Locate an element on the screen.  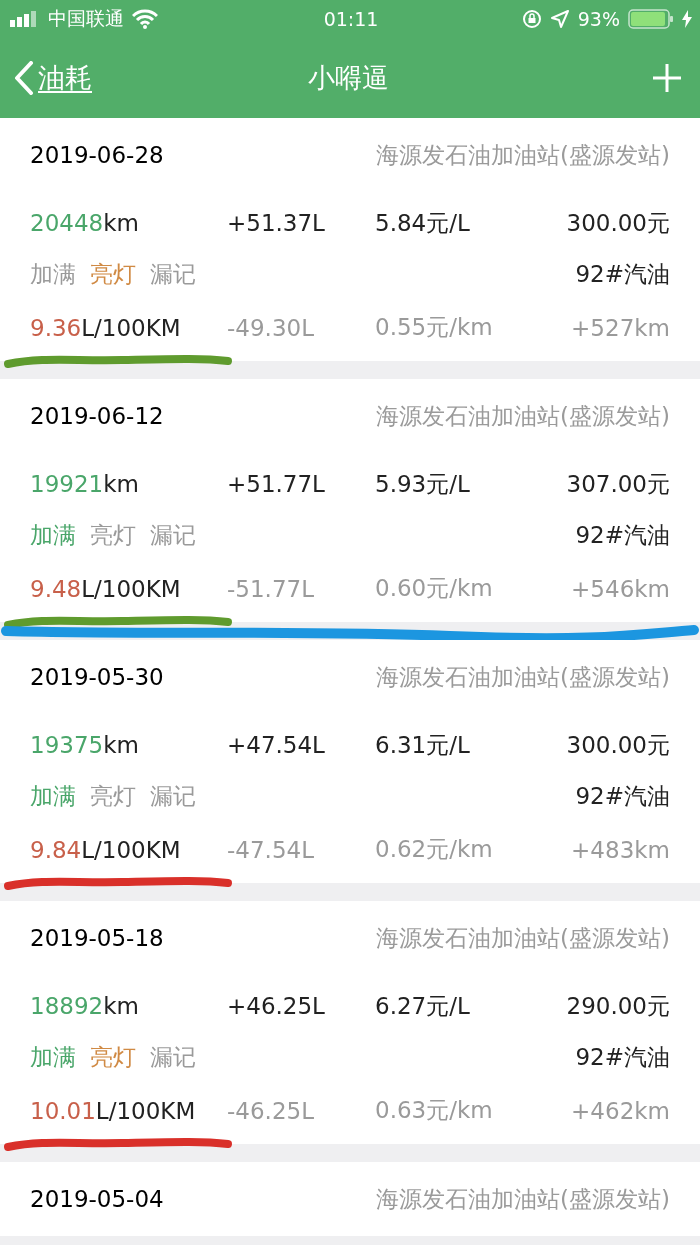
fuel-volume: +51.37L is located at coordinates (276, 223).